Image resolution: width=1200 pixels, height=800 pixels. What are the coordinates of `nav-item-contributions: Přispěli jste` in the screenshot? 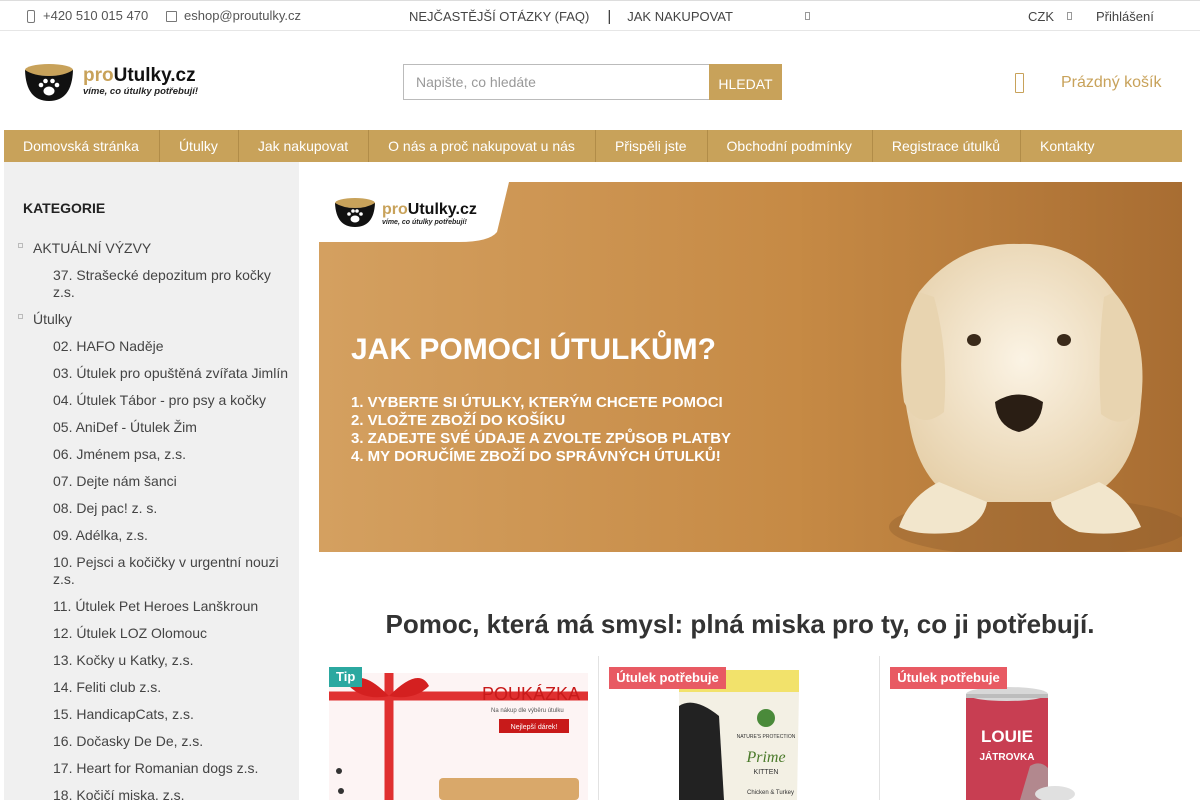 It's located at (652, 146).